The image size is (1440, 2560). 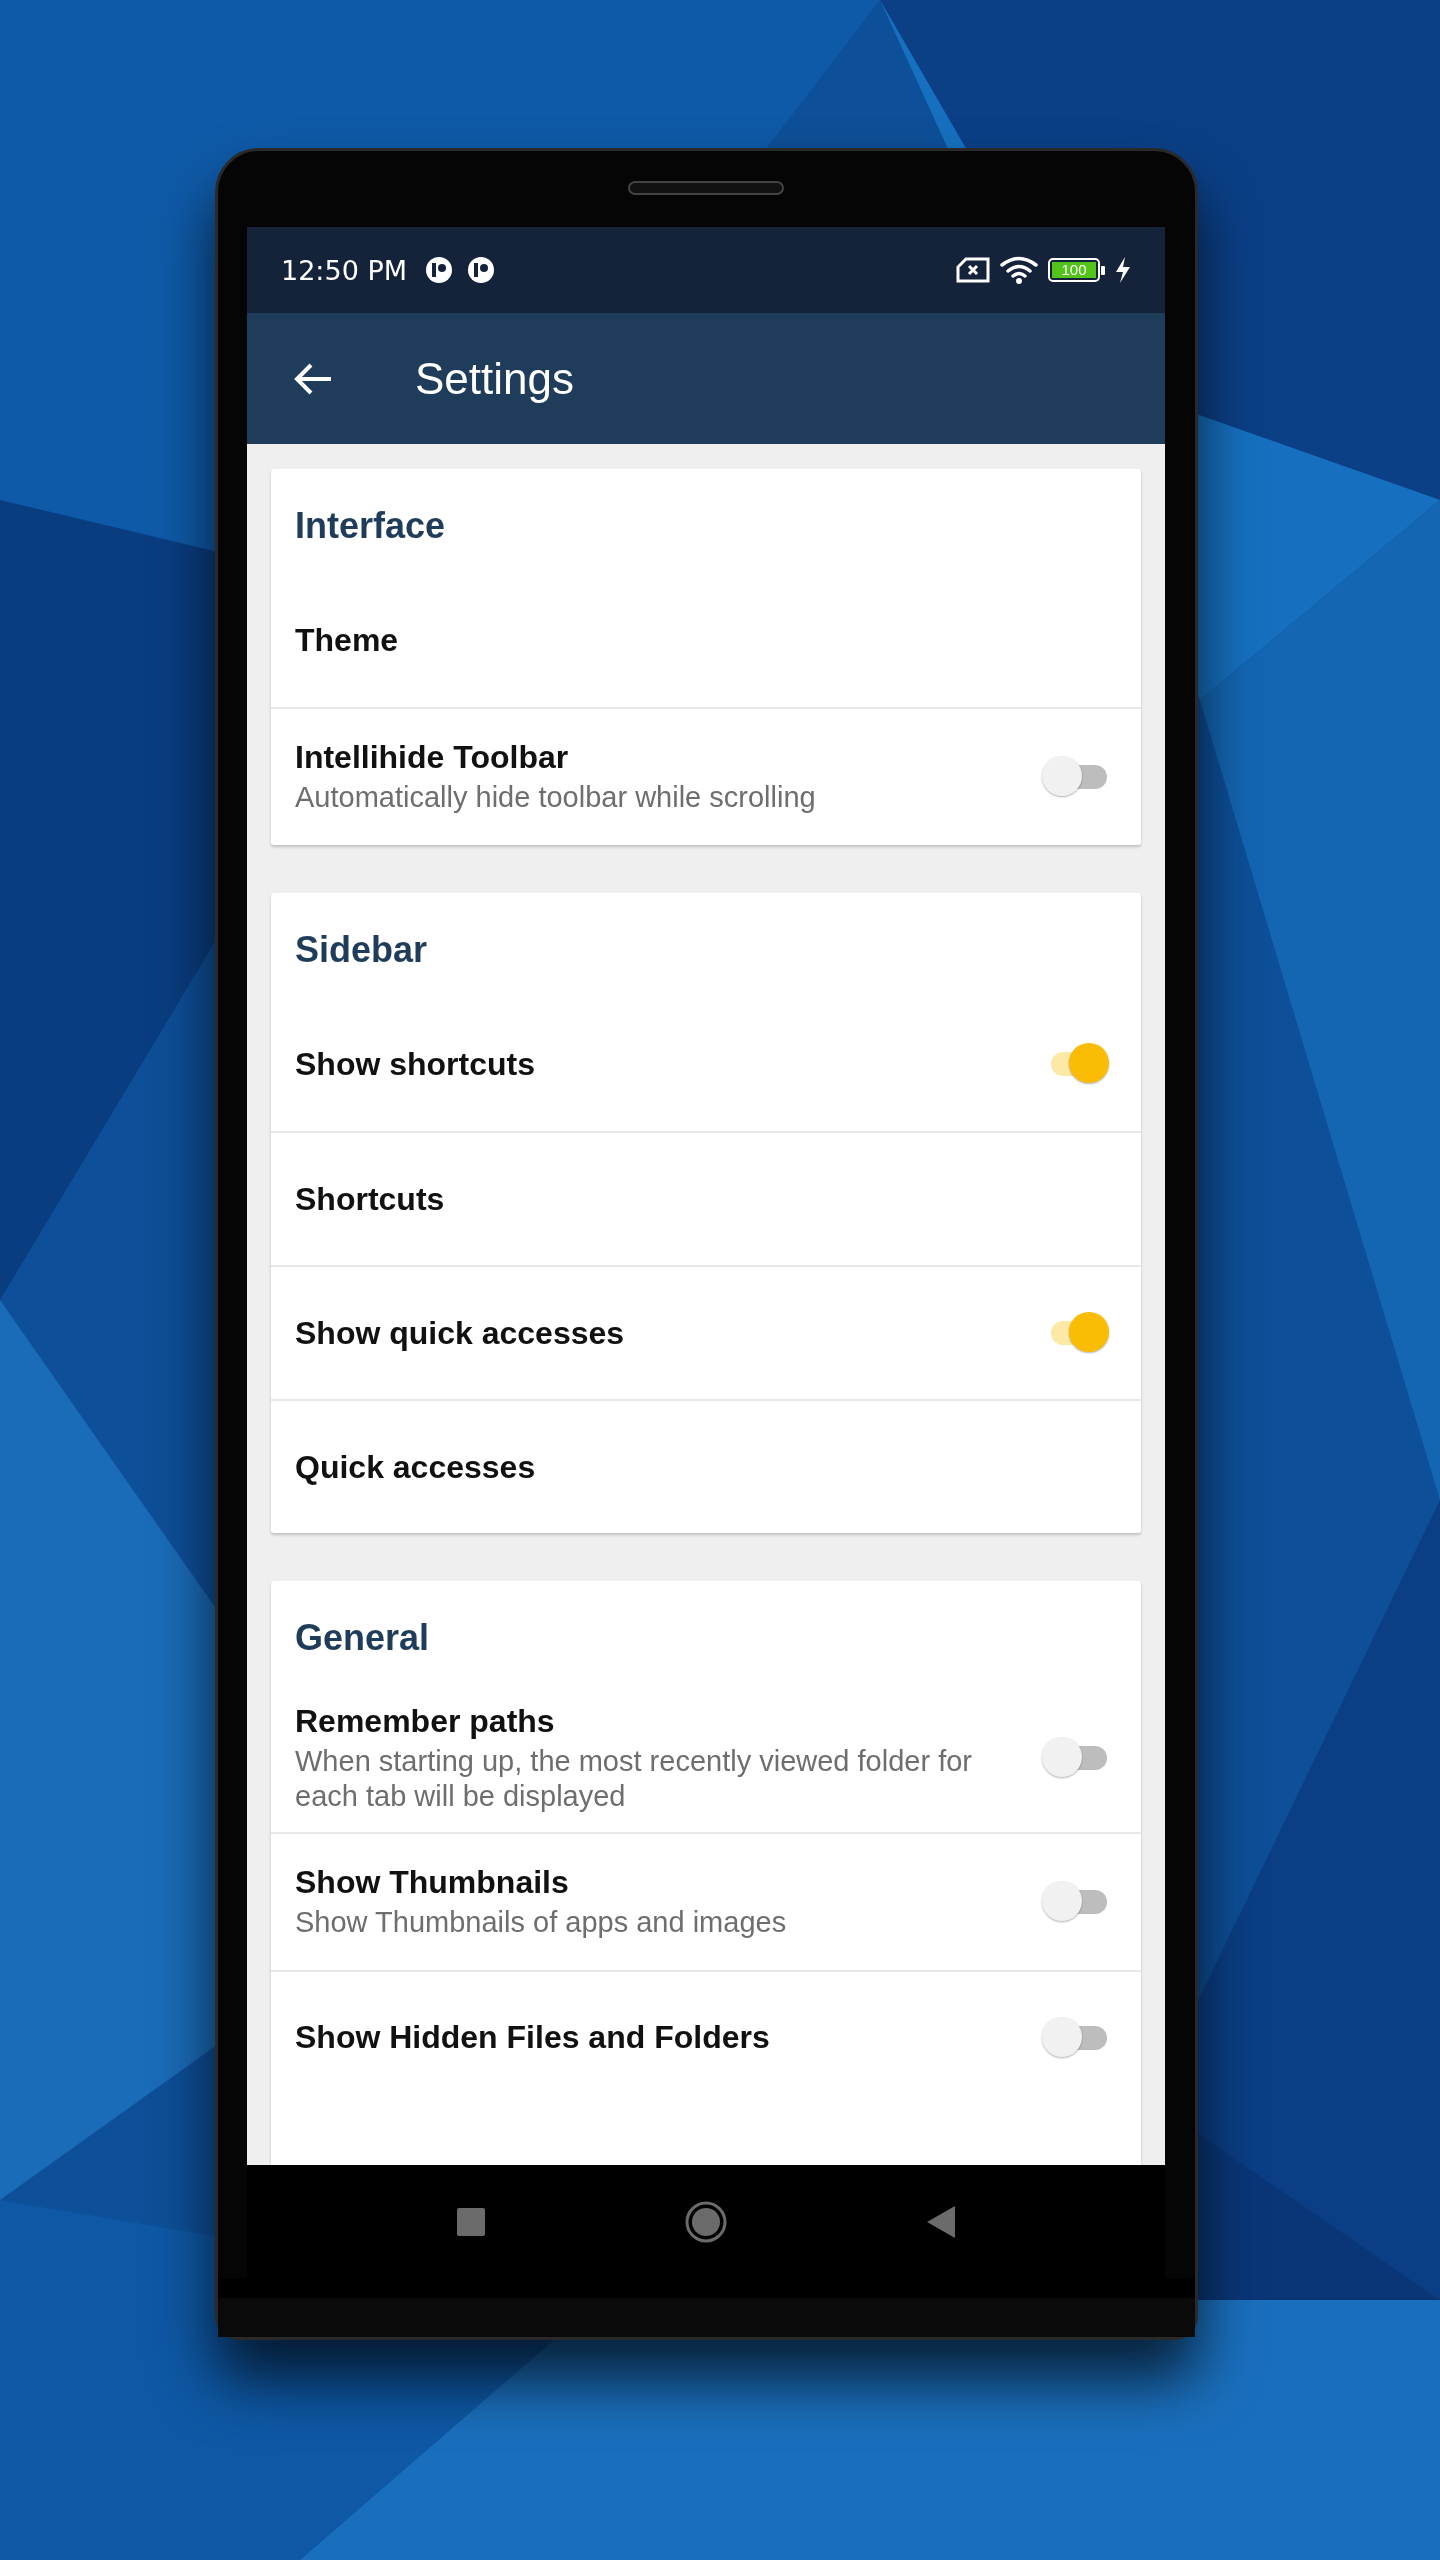 What do you see at coordinates (703, 1199) in the screenshot?
I see `setting-title: Shortcuts` at bounding box center [703, 1199].